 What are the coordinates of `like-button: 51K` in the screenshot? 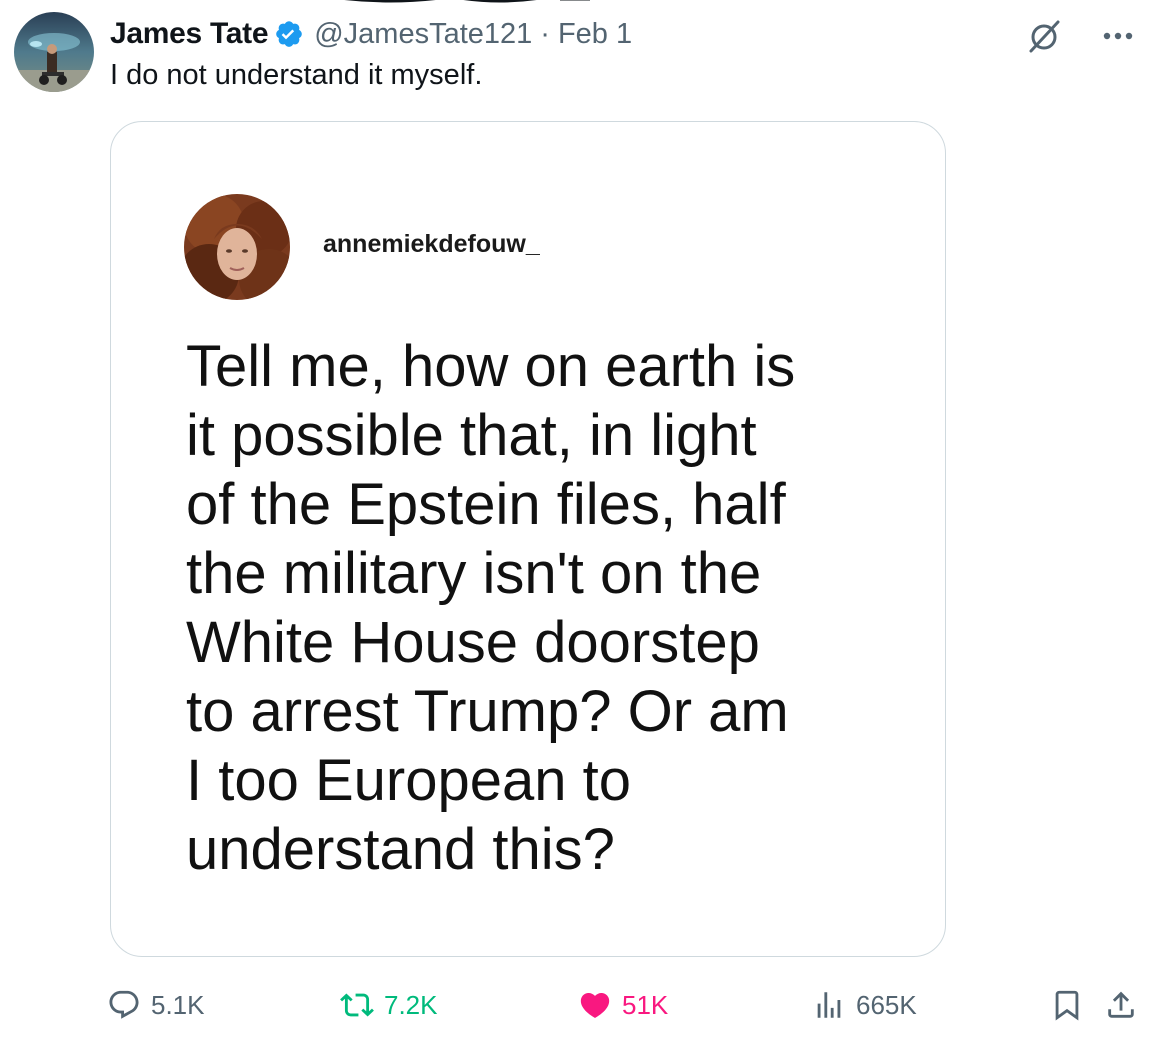 It's located at (623, 1005).